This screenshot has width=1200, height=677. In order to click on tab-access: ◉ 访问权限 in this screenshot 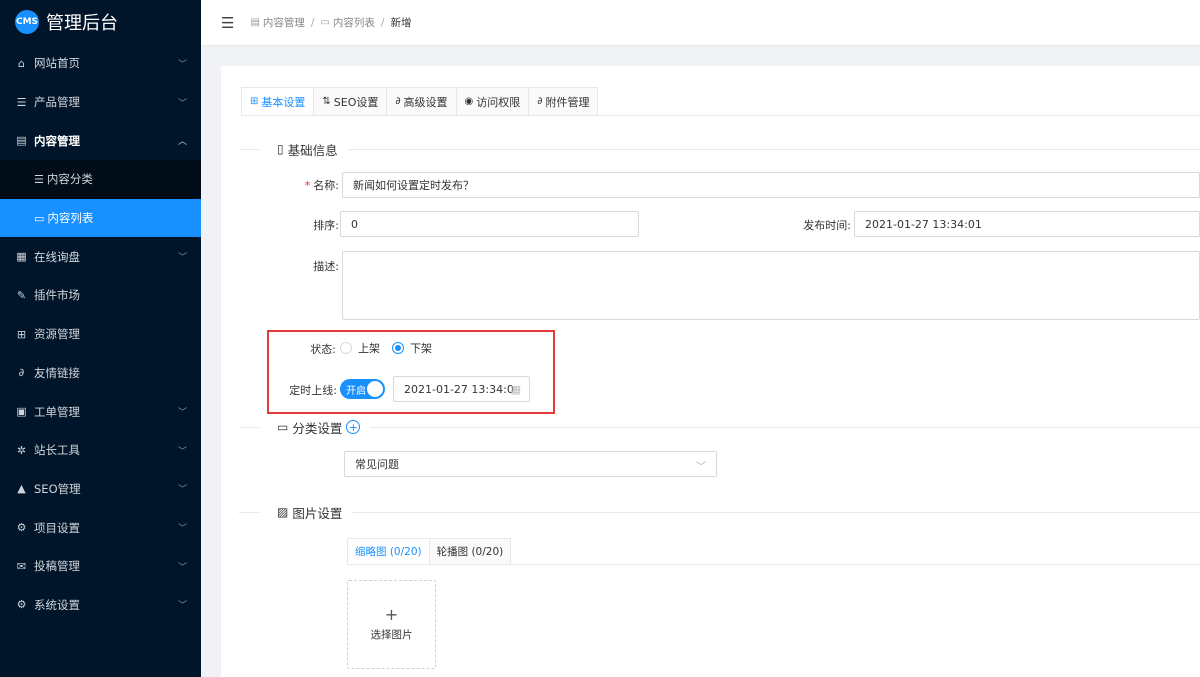, I will do `click(492, 101)`.